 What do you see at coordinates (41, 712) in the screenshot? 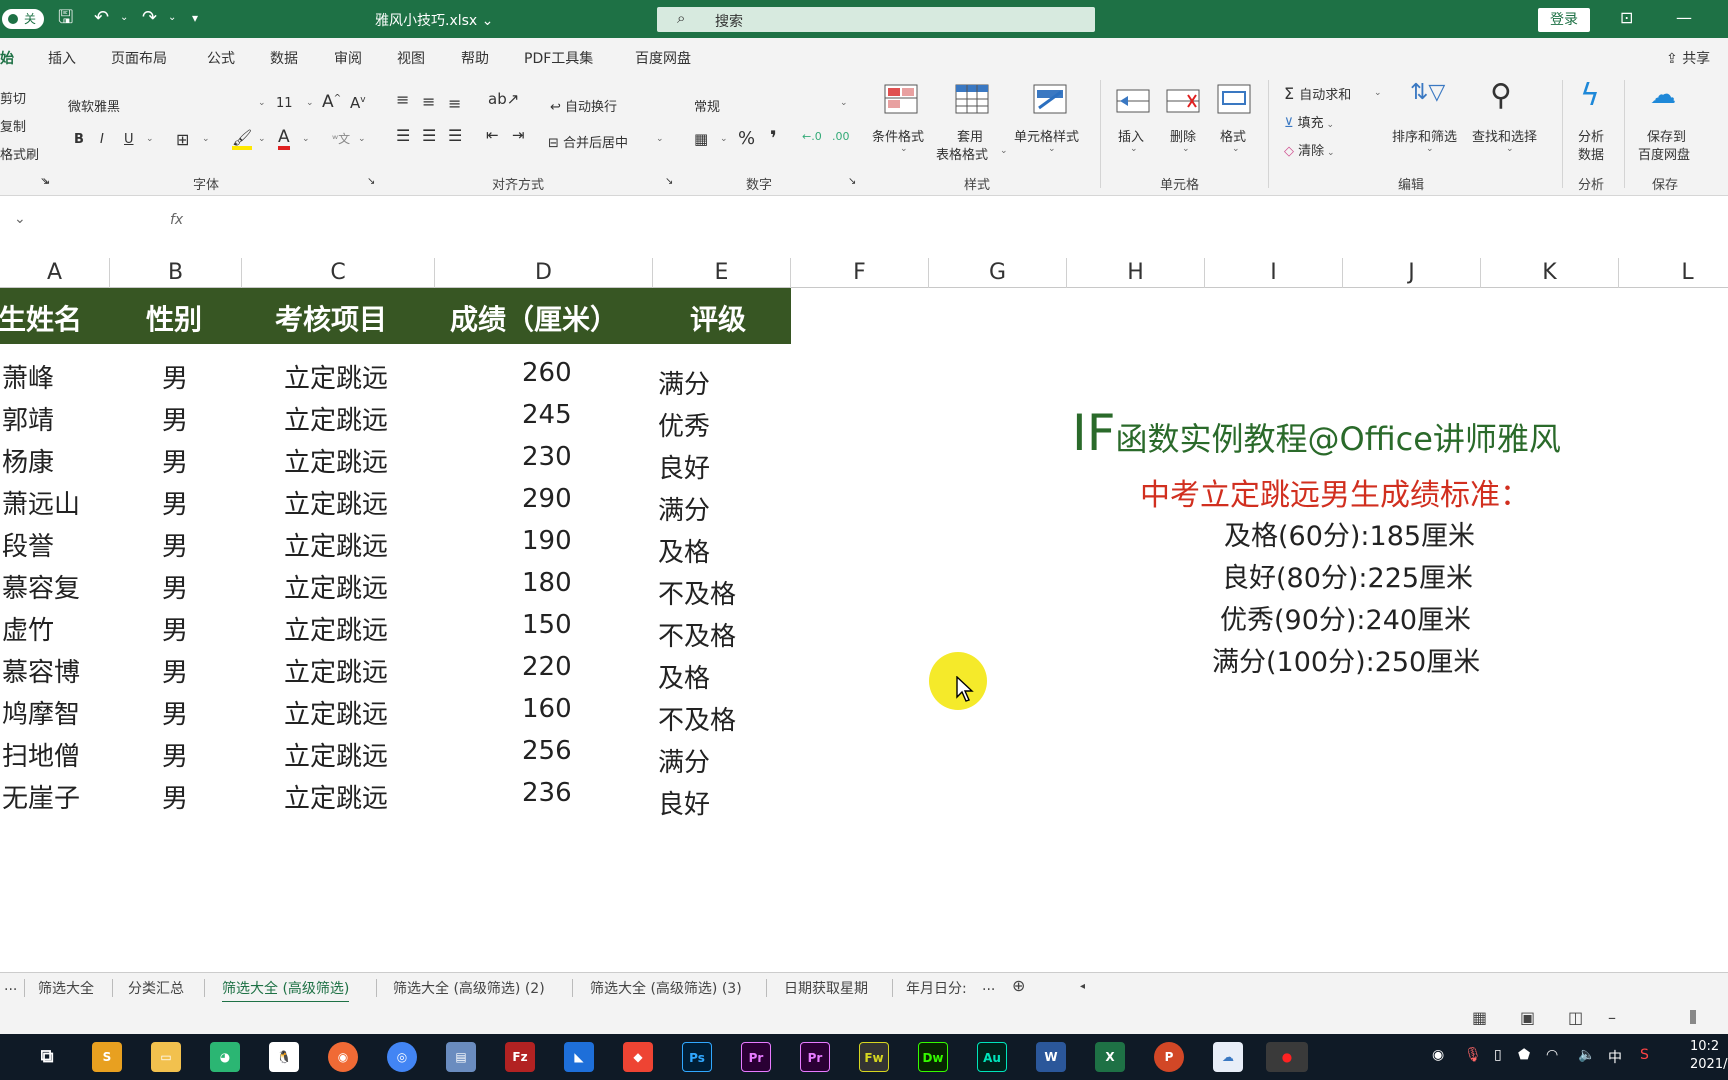
I see `cell-name: 鸠摩智` at bounding box center [41, 712].